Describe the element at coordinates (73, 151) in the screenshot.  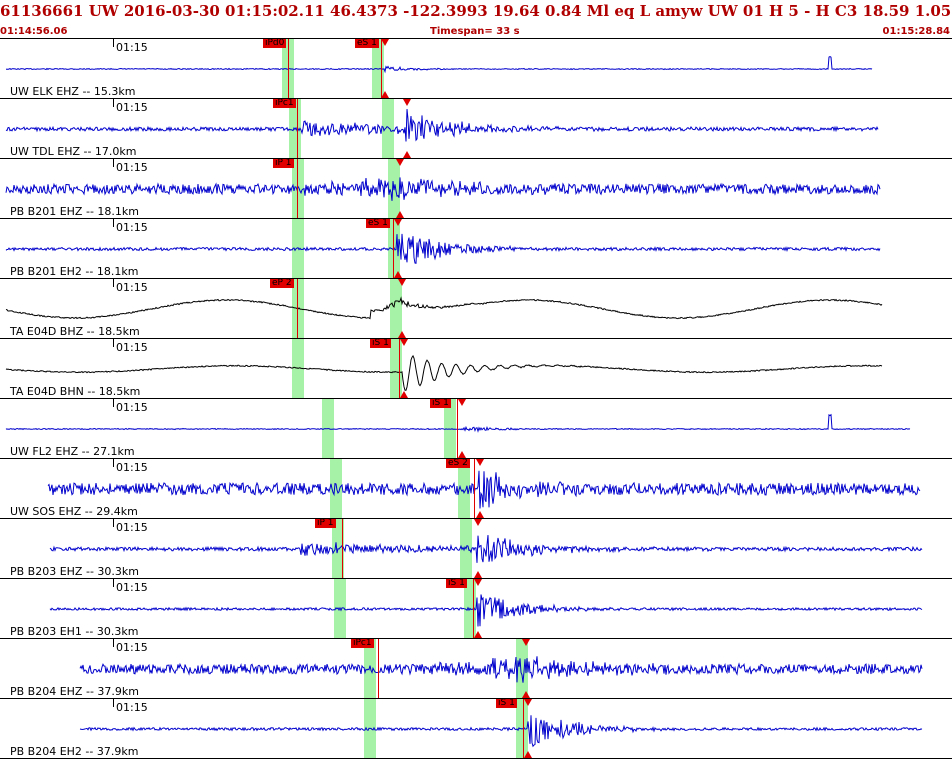
I see `channel-label: UW TDL EHZ -- 17.0km` at that location.